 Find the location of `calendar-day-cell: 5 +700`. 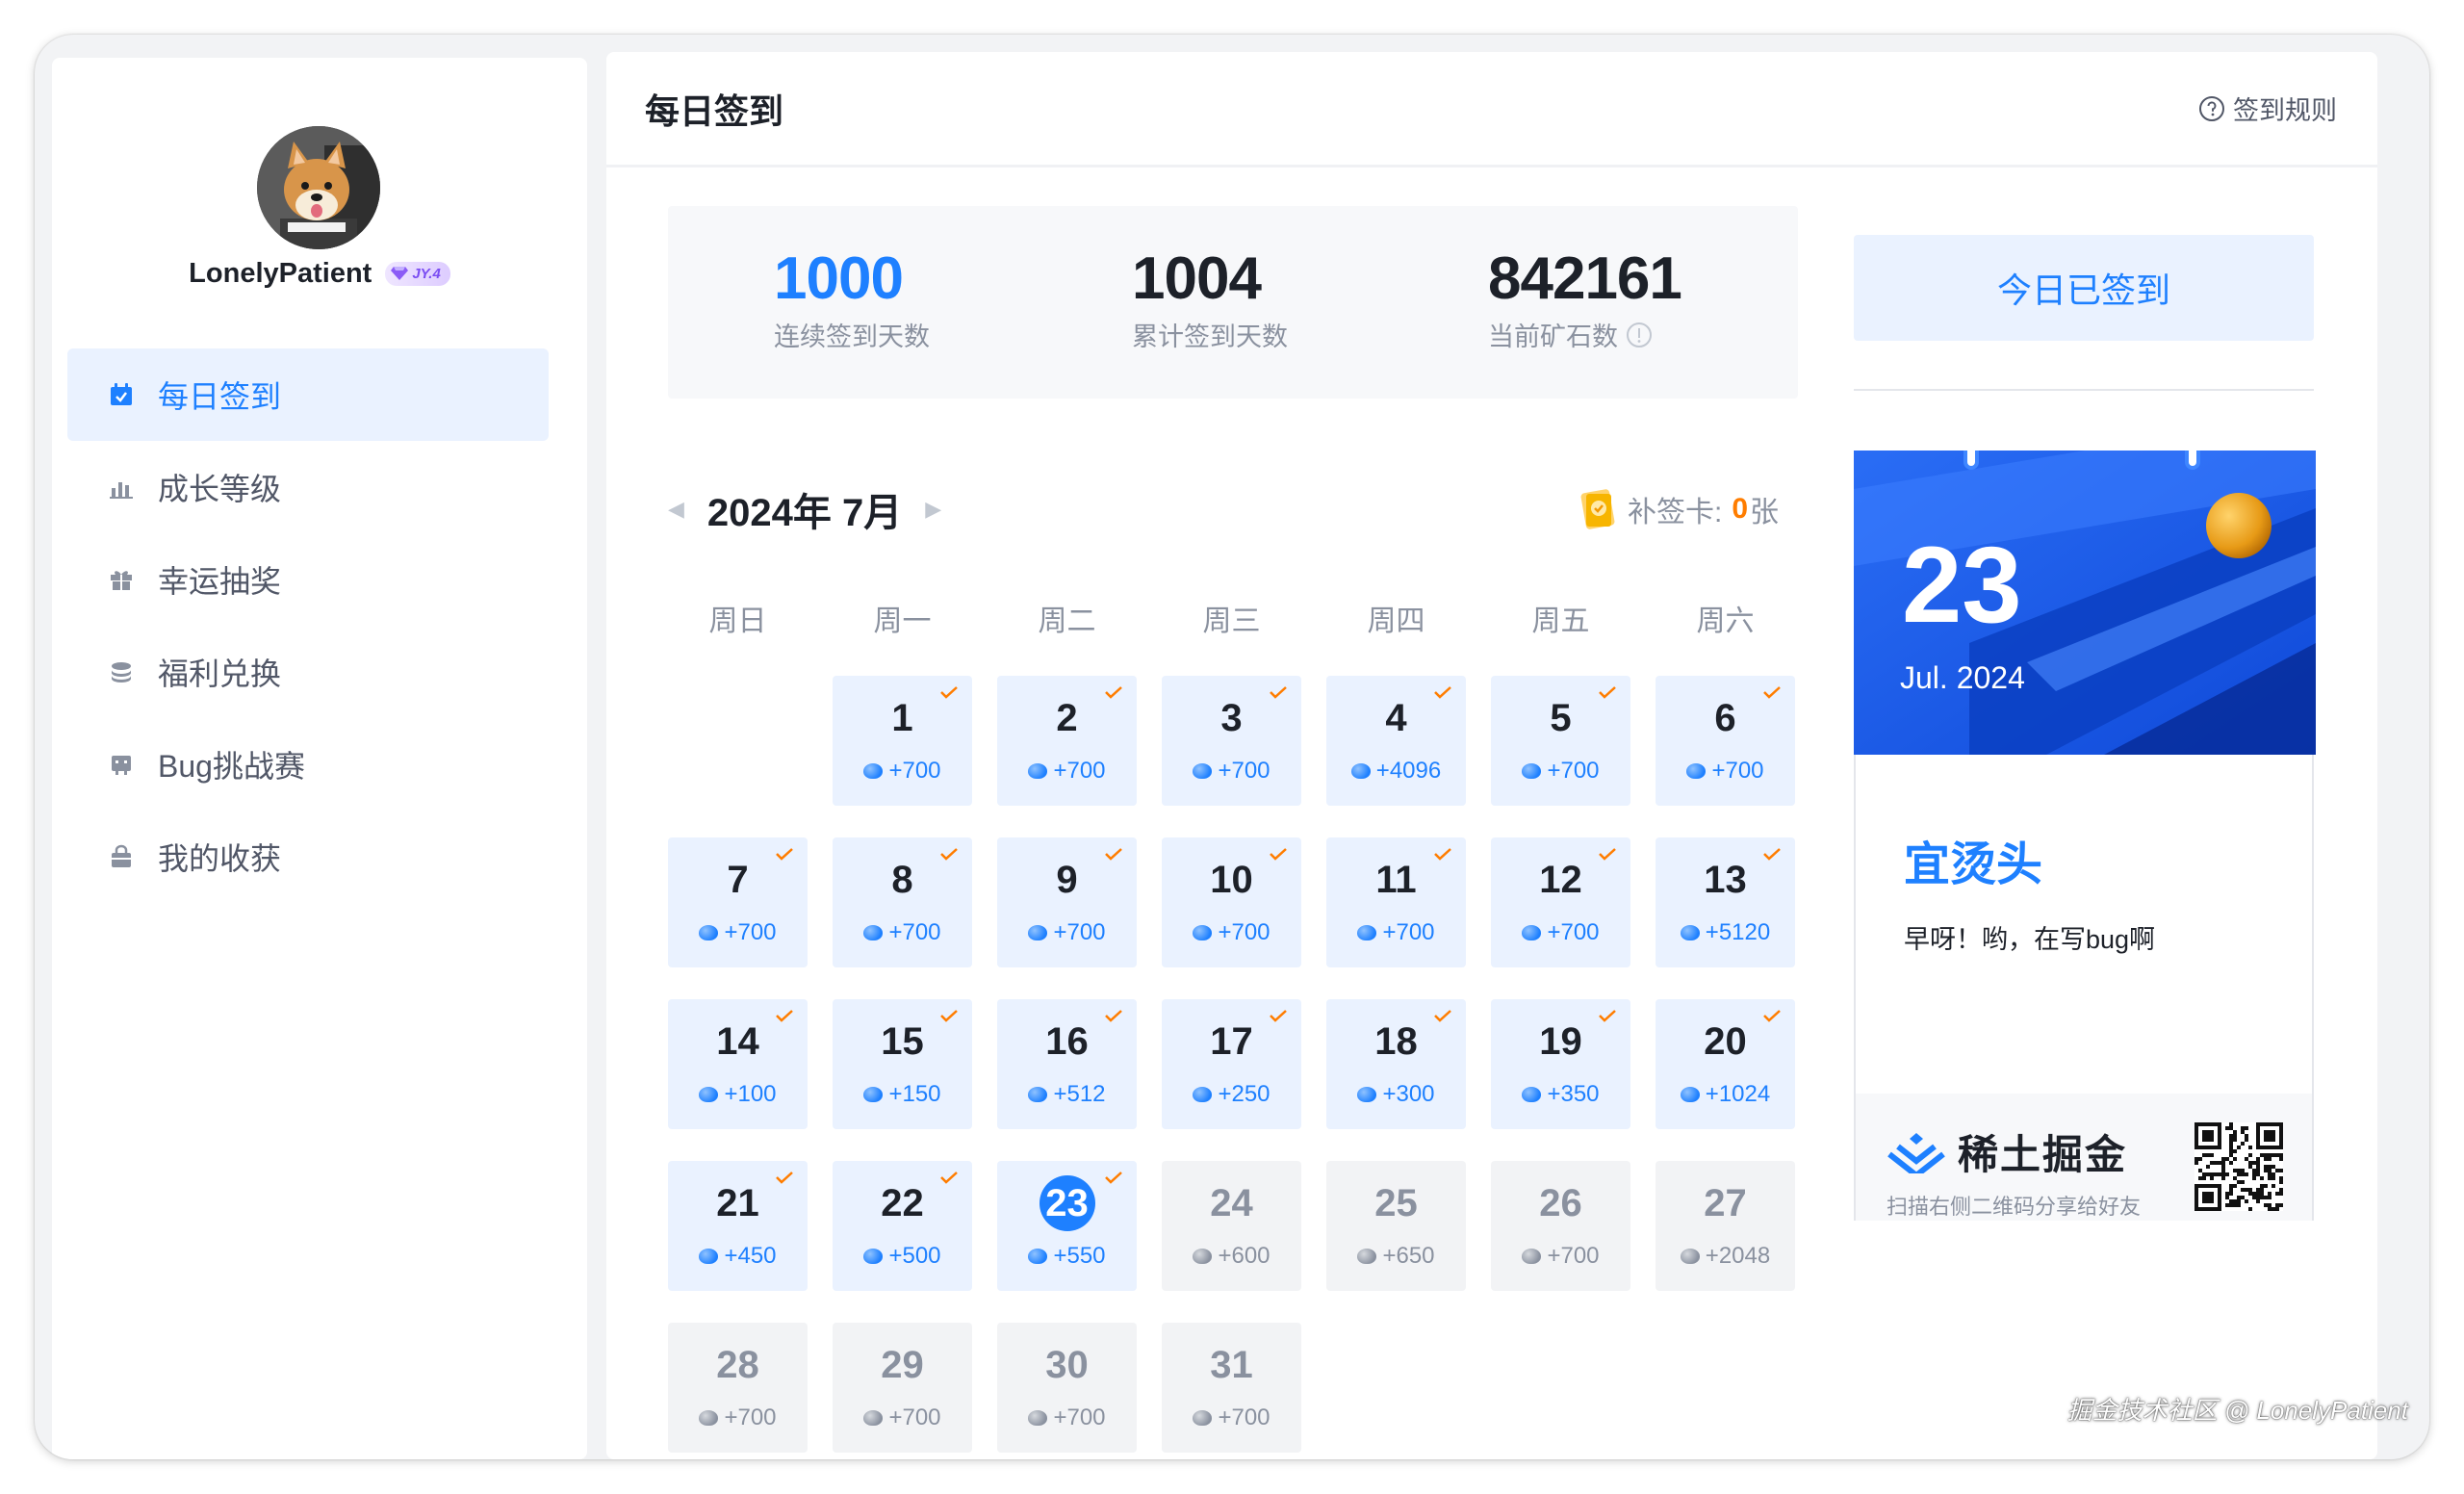

calendar-day-cell: 5 +700 is located at coordinates (1560, 741).